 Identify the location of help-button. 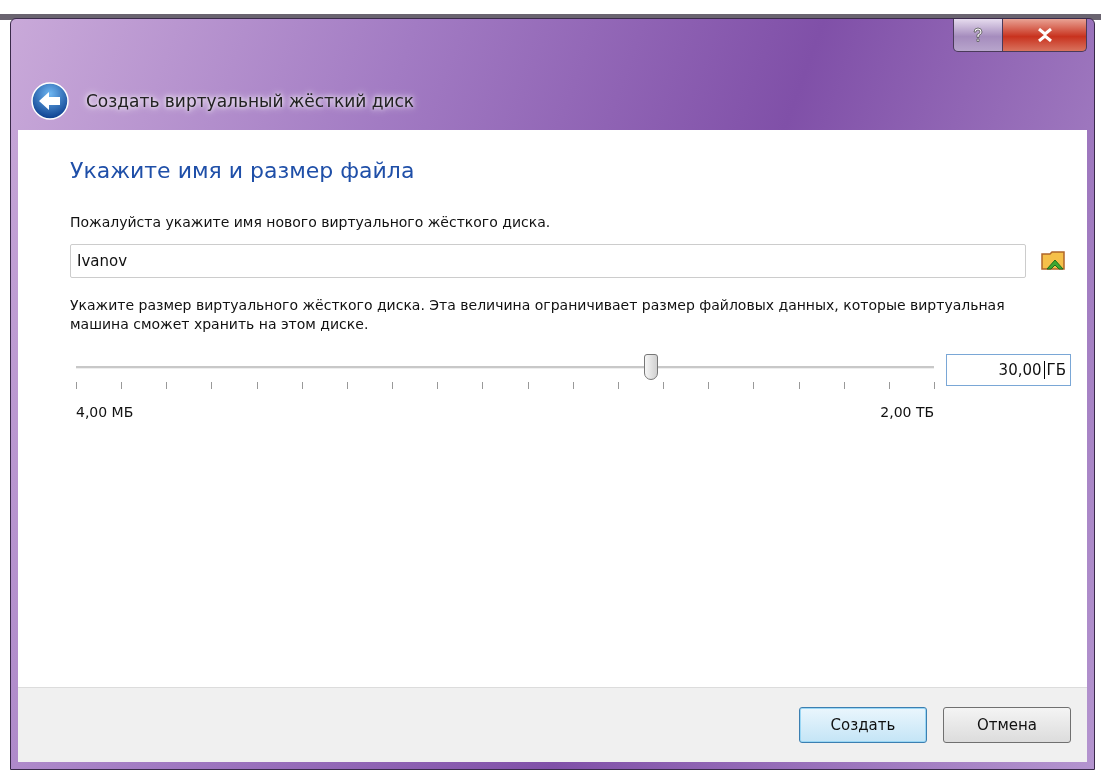
(978, 35).